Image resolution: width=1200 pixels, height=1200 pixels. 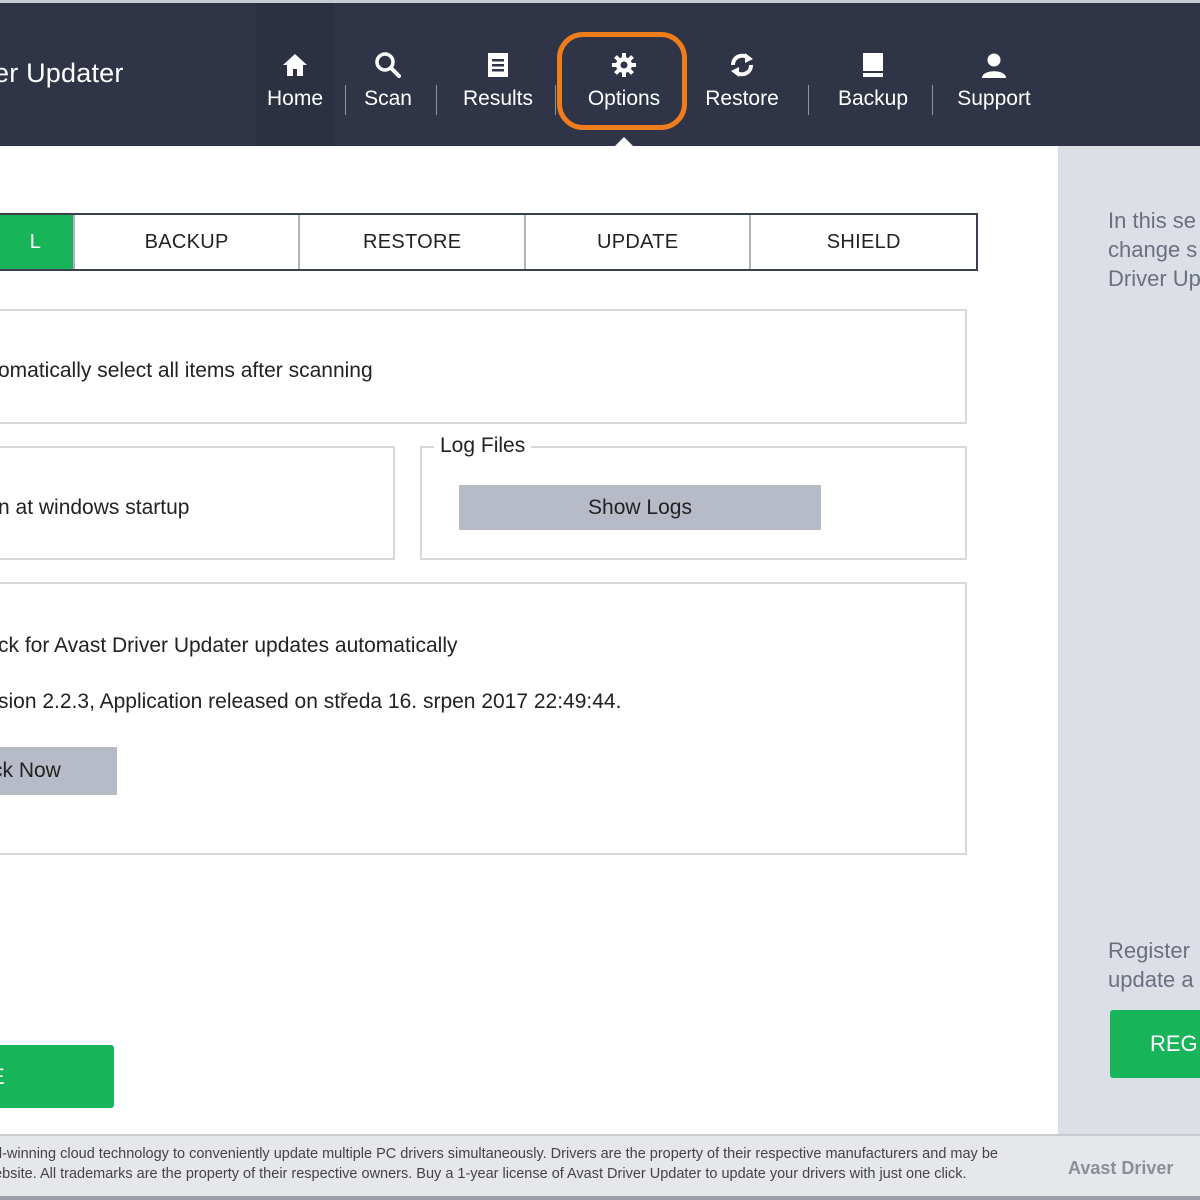 What do you see at coordinates (197, 503) in the screenshot?
I see `startup-panel: n at windows startup` at bounding box center [197, 503].